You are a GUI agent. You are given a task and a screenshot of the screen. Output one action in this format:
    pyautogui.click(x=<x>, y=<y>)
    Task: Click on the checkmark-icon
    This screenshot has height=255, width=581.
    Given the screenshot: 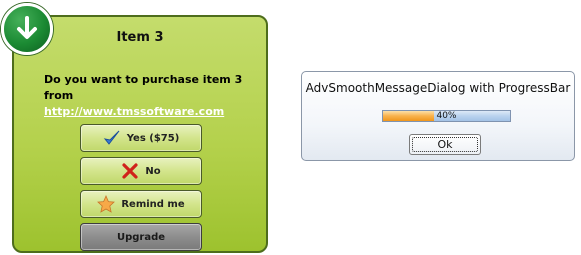 What is the action you would take?
    pyautogui.click(x=112, y=138)
    